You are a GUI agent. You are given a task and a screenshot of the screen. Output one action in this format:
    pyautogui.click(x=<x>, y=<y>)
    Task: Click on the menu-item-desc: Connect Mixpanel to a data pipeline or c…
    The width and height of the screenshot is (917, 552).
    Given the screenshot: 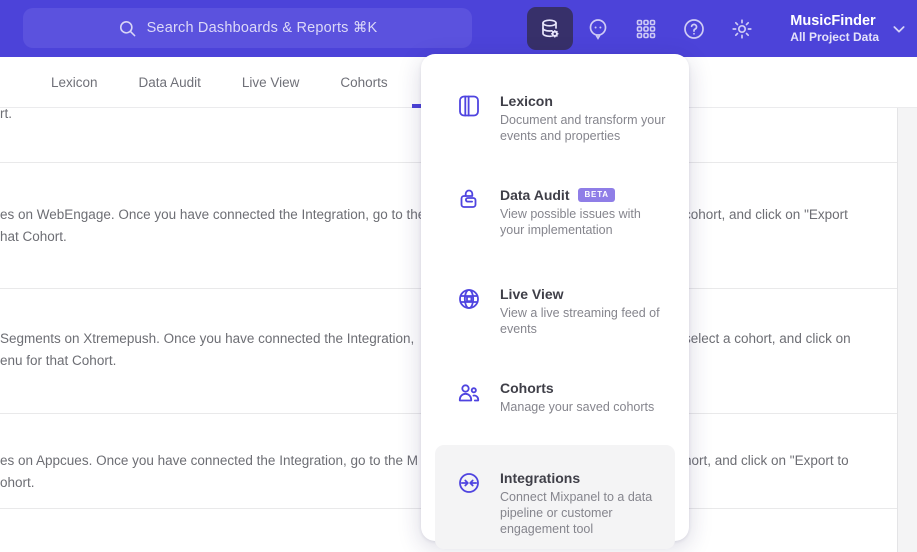 What is the action you would take?
    pyautogui.click(x=576, y=513)
    